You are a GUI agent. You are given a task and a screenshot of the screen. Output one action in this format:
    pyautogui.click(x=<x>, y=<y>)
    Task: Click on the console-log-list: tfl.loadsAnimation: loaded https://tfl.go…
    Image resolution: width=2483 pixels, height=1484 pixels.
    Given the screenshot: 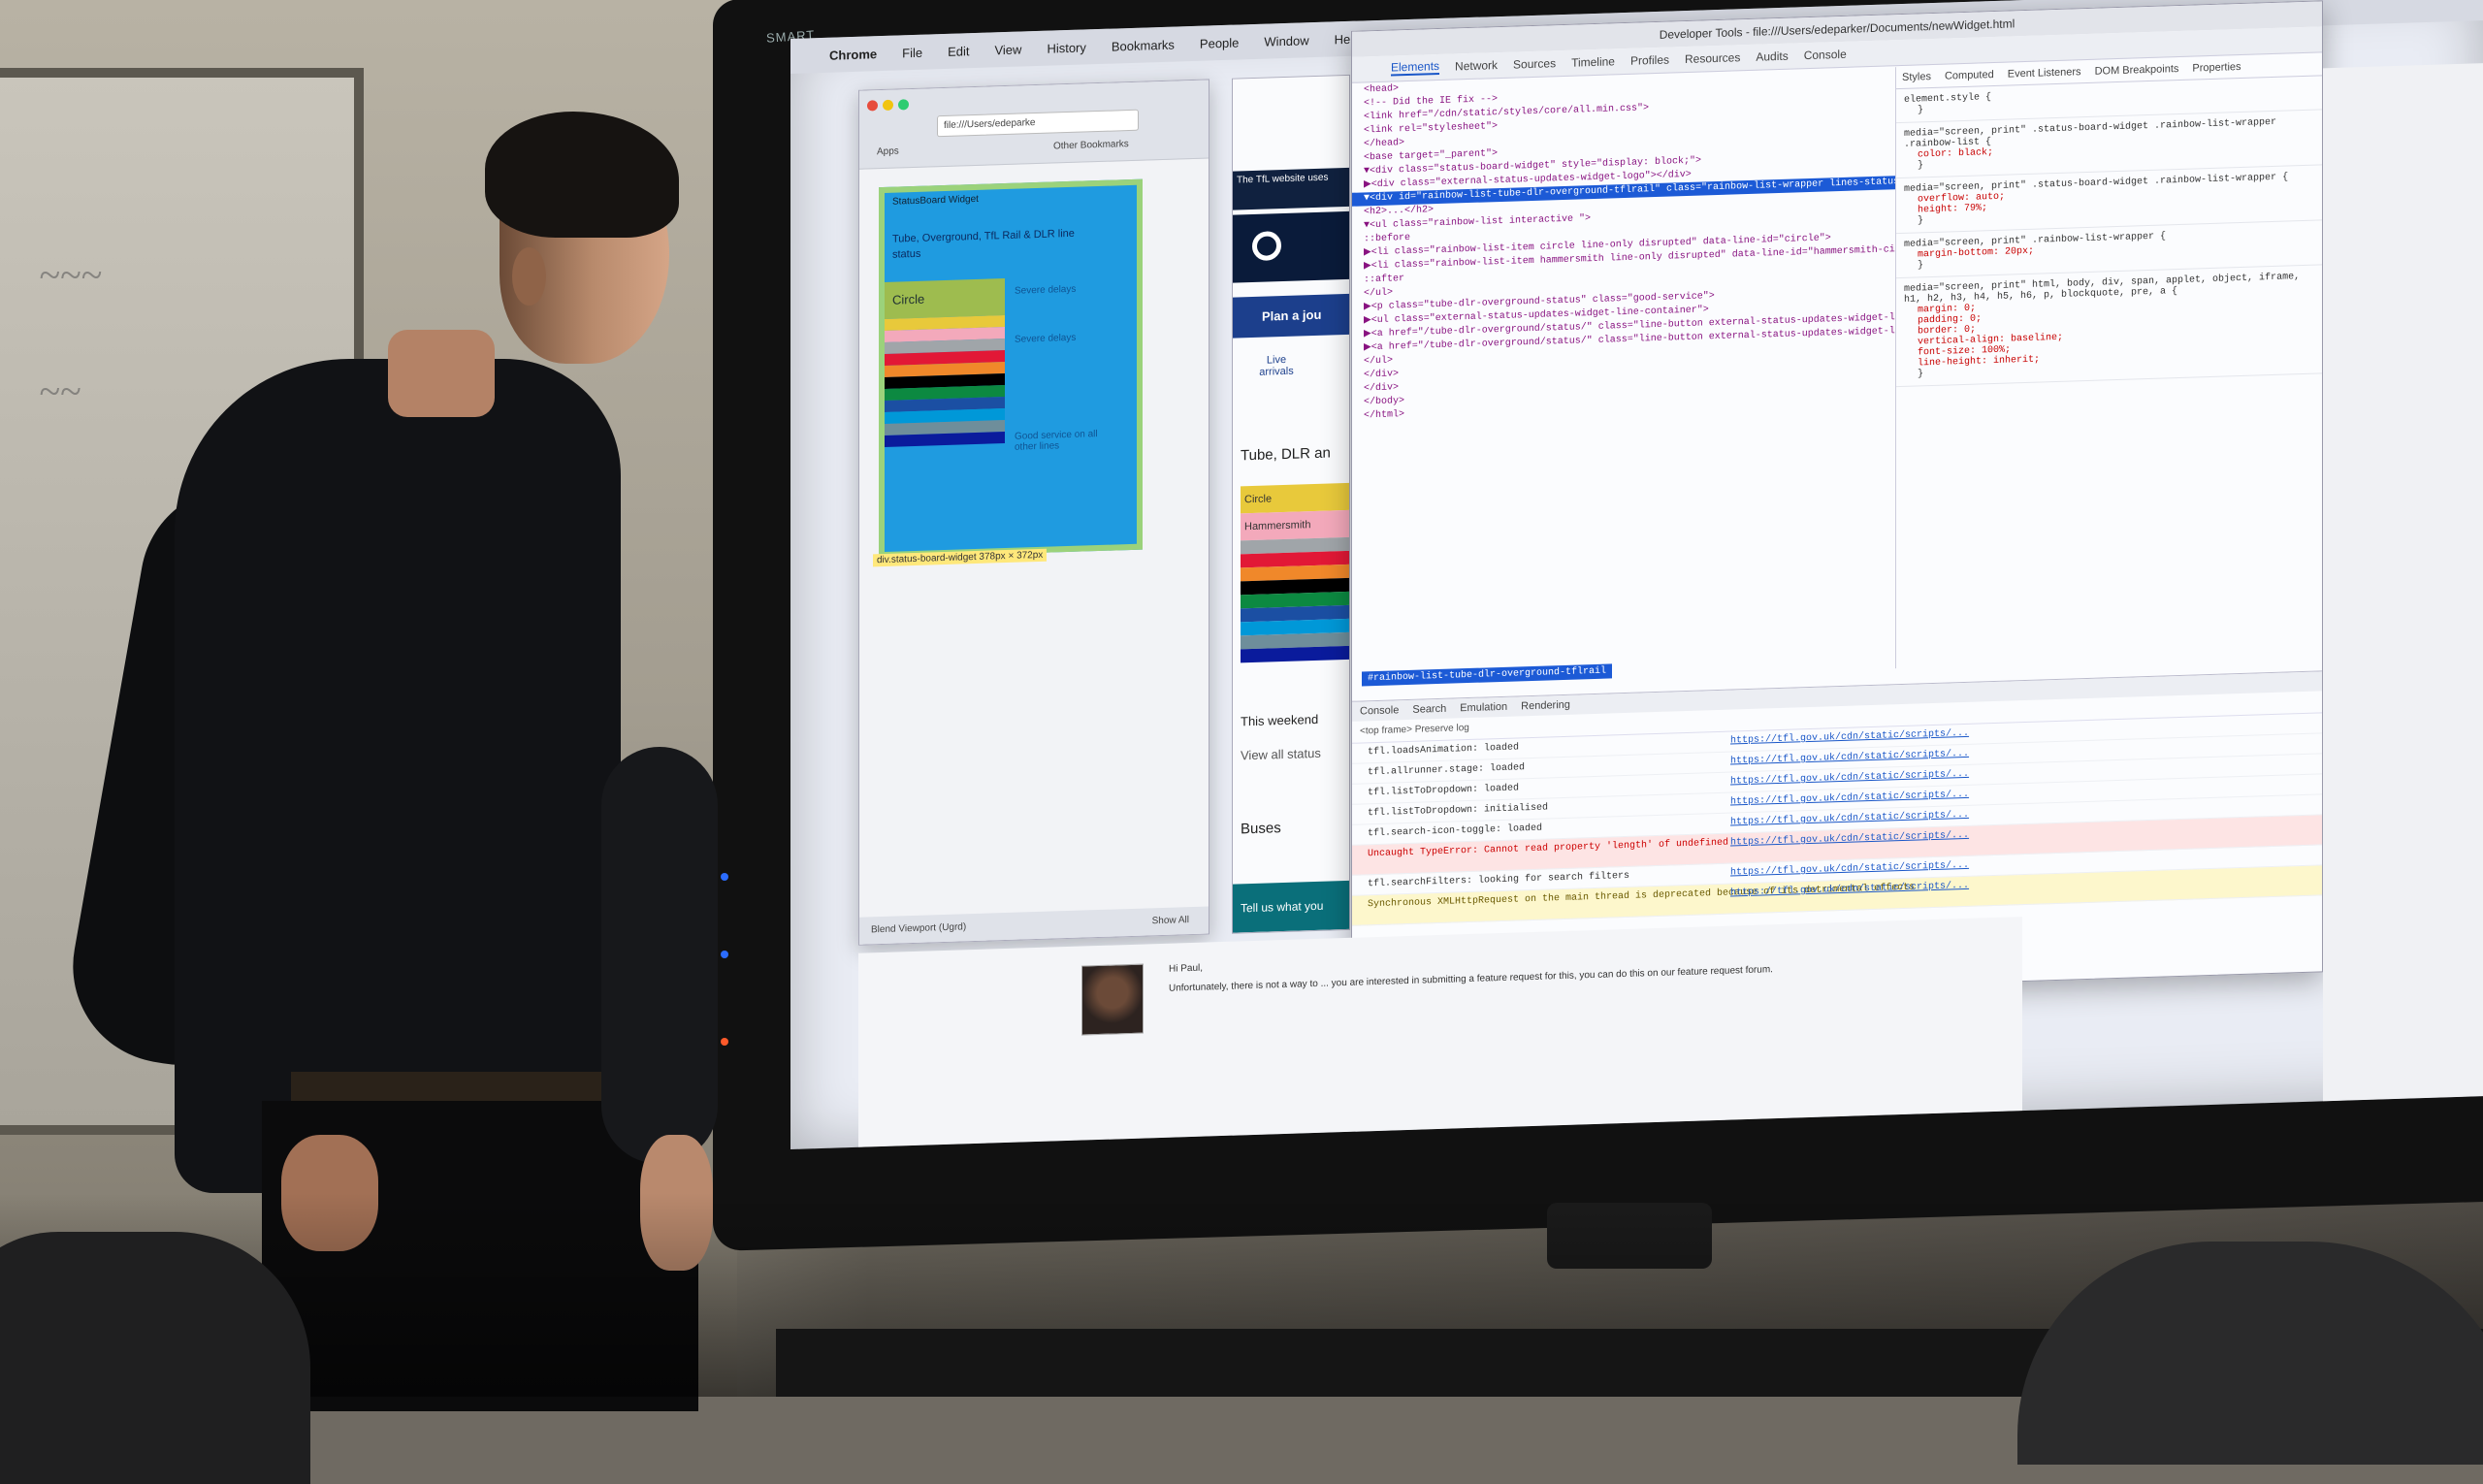 What is the action you would take?
    pyautogui.click(x=1837, y=819)
    